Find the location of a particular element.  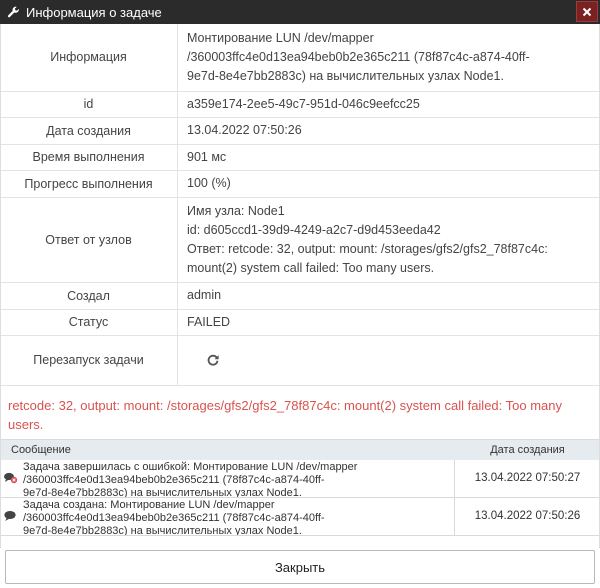

info-label: Информация is located at coordinates (89, 58).